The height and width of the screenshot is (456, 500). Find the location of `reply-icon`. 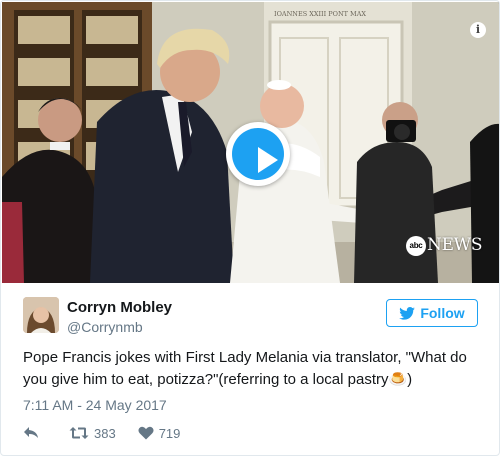

reply-icon is located at coordinates (31, 432).